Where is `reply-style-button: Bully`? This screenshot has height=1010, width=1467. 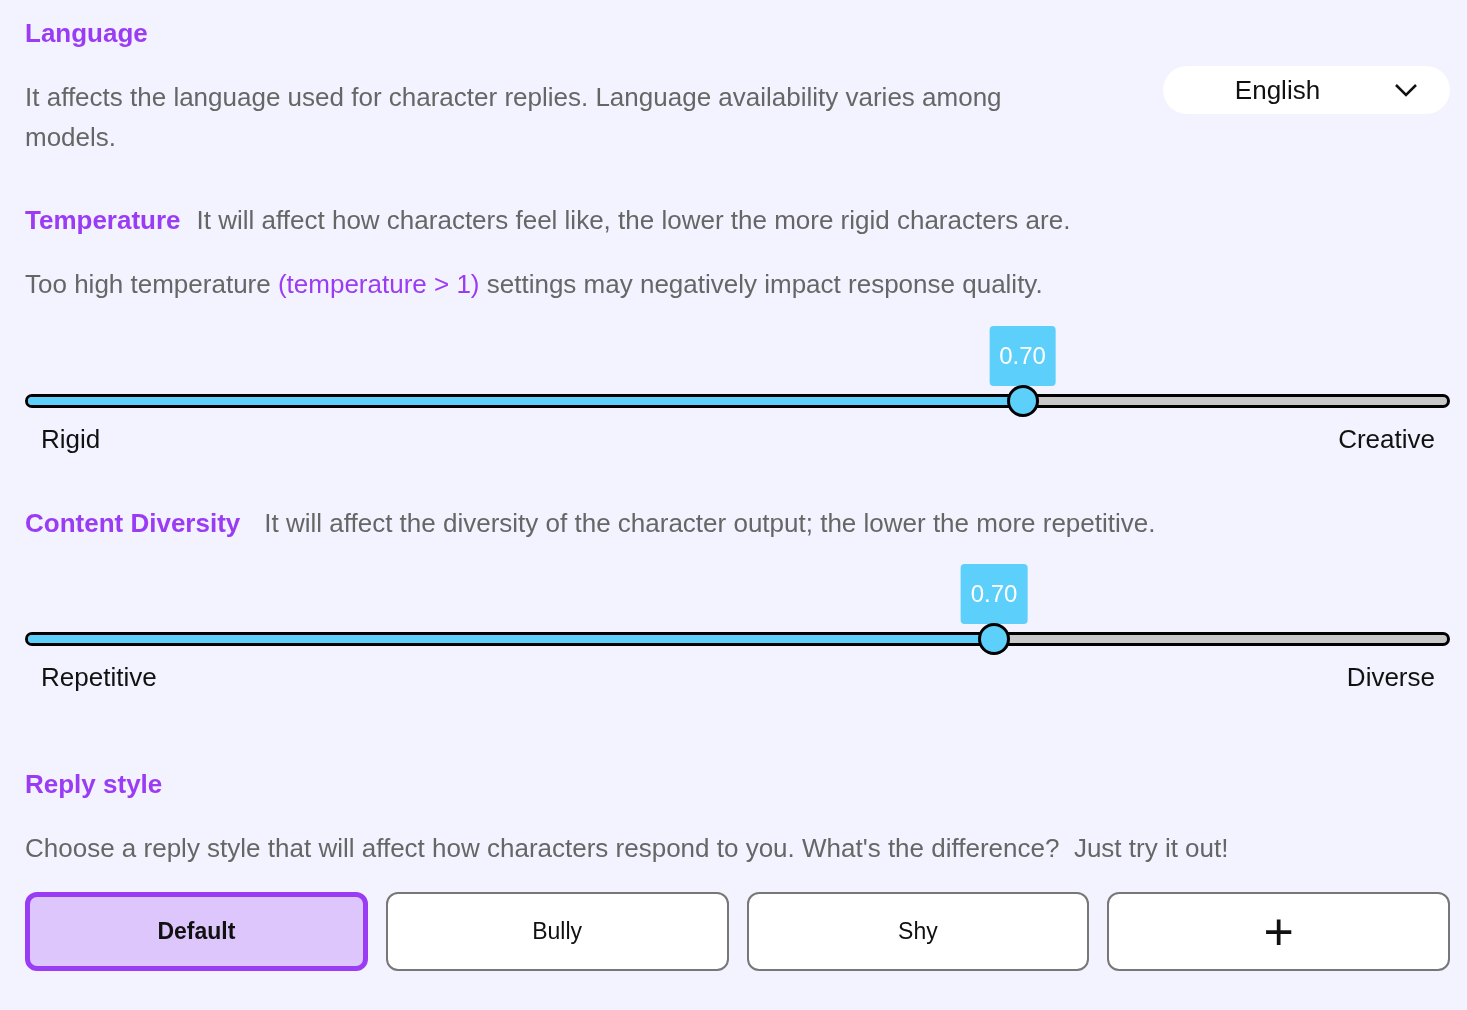
reply-style-button: Bully is located at coordinates (557, 931).